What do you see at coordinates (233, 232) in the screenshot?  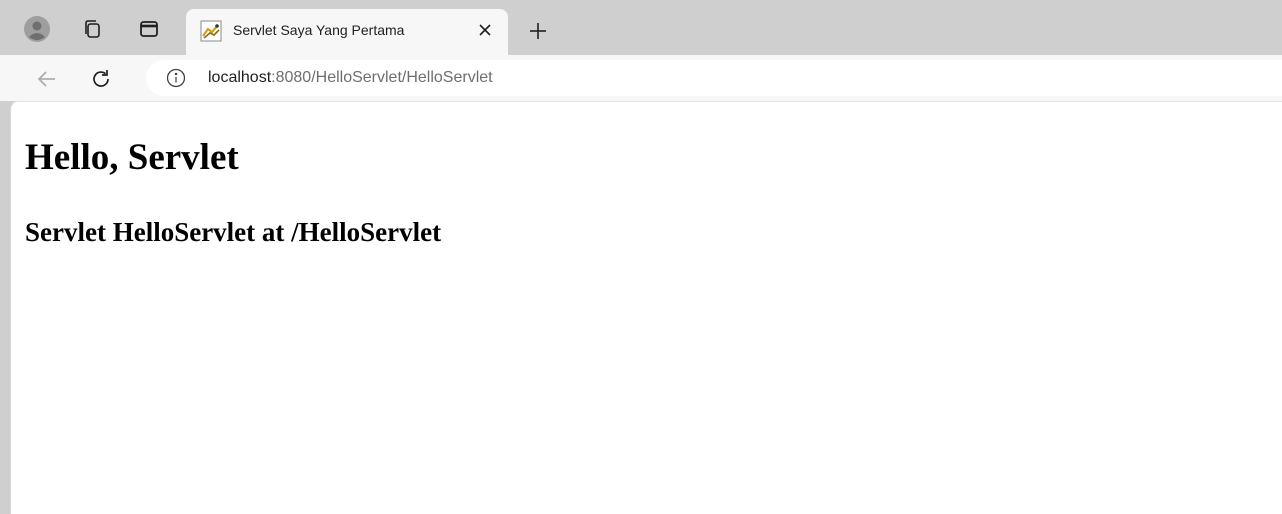 I see `page-subheading: Servlet HelloServlet at /HelloServlet` at bounding box center [233, 232].